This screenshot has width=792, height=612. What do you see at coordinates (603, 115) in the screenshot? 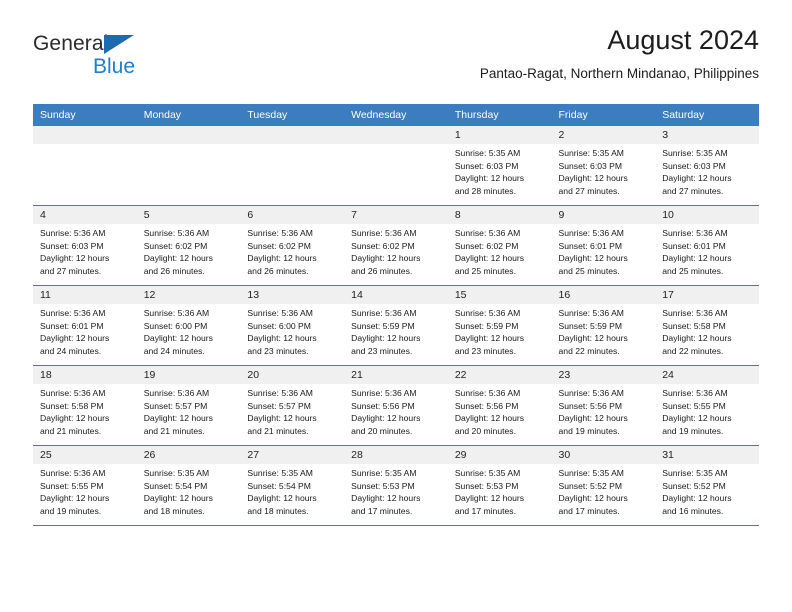
I see `weekday-header-friday: Friday` at bounding box center [603, 115].